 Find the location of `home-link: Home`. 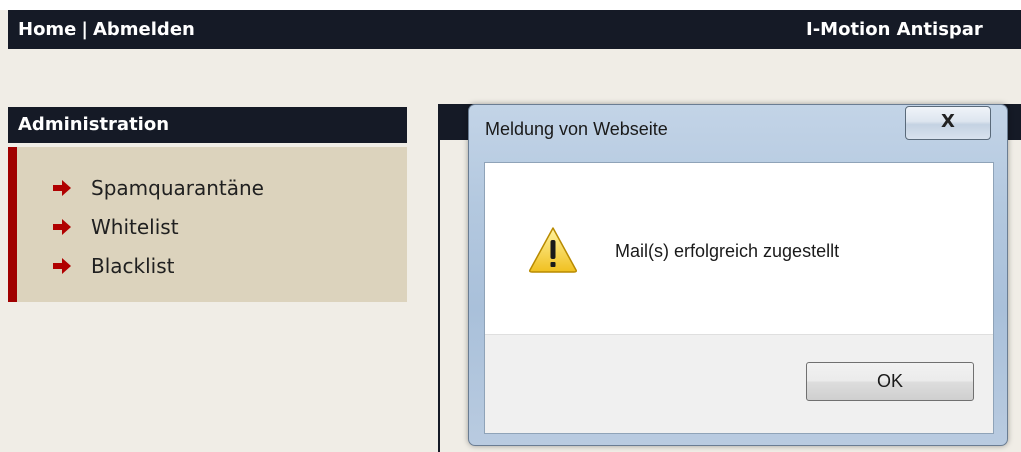

home-link: Home is located at coordinates (47, 29).